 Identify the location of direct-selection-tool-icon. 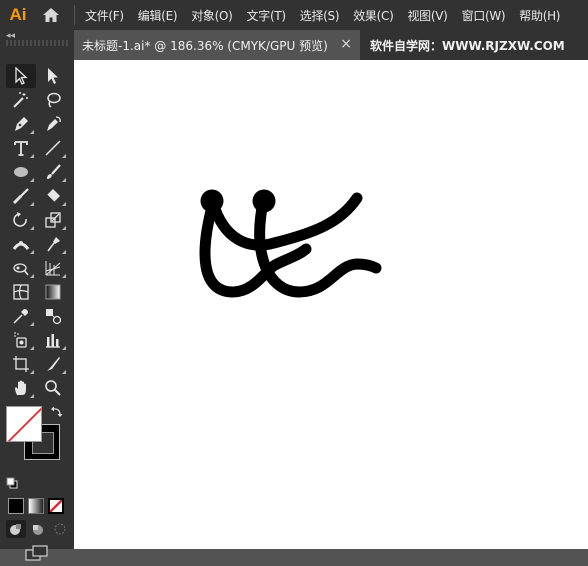
(53, 76).